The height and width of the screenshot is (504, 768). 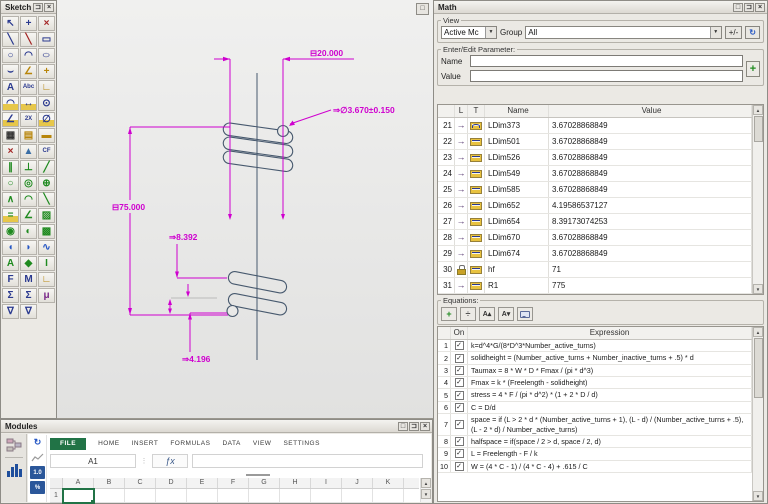 What do you see at coordinates (37, 487) in the screenshot?
I see `percent-format-icon: %` at bounding box center [37, 487].